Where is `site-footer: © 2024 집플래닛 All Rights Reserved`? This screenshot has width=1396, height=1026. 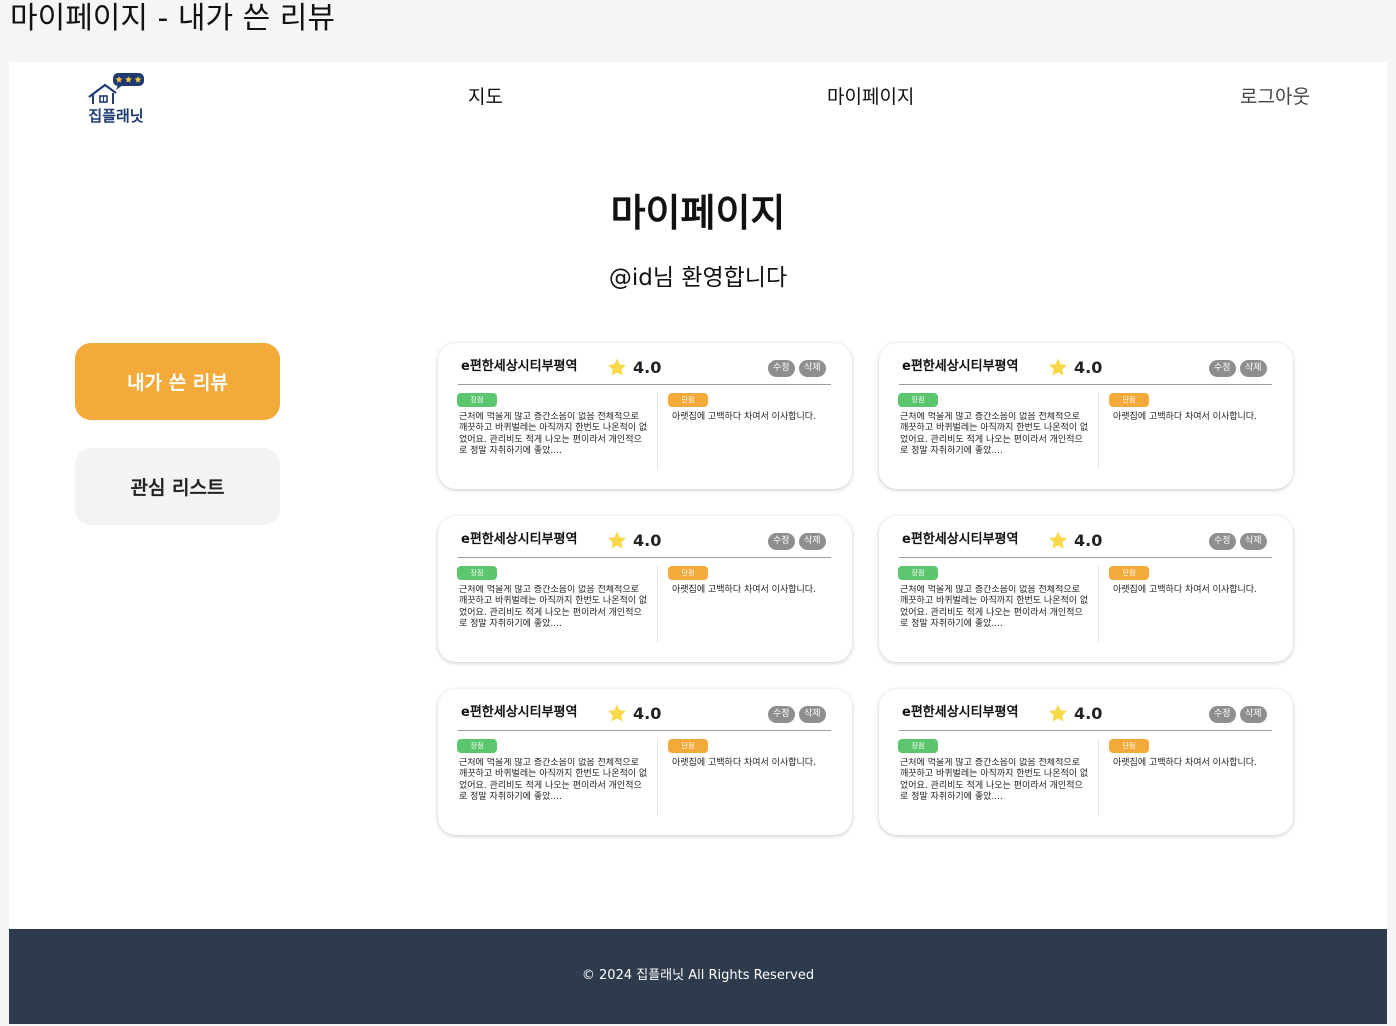
site-footer: © 2024 집플래닛 All Rights Reserved is located at coordinates (698, 976).